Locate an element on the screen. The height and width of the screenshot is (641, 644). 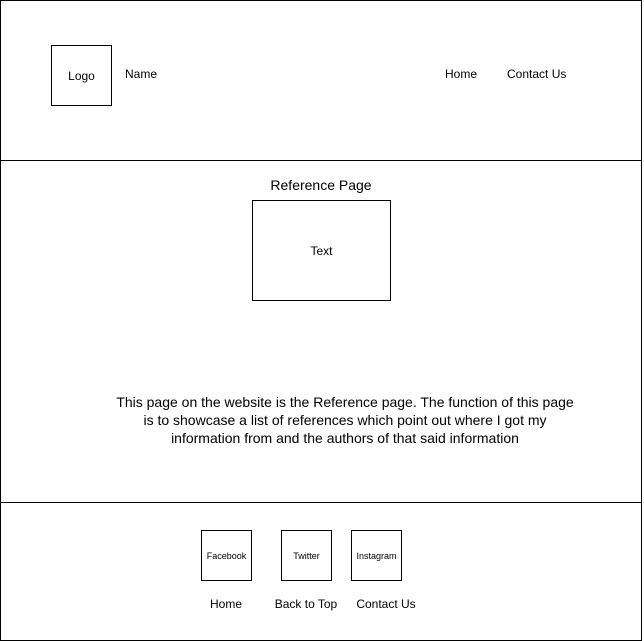
facebook-link-box: Facebook is located at coordinates (226, 555).